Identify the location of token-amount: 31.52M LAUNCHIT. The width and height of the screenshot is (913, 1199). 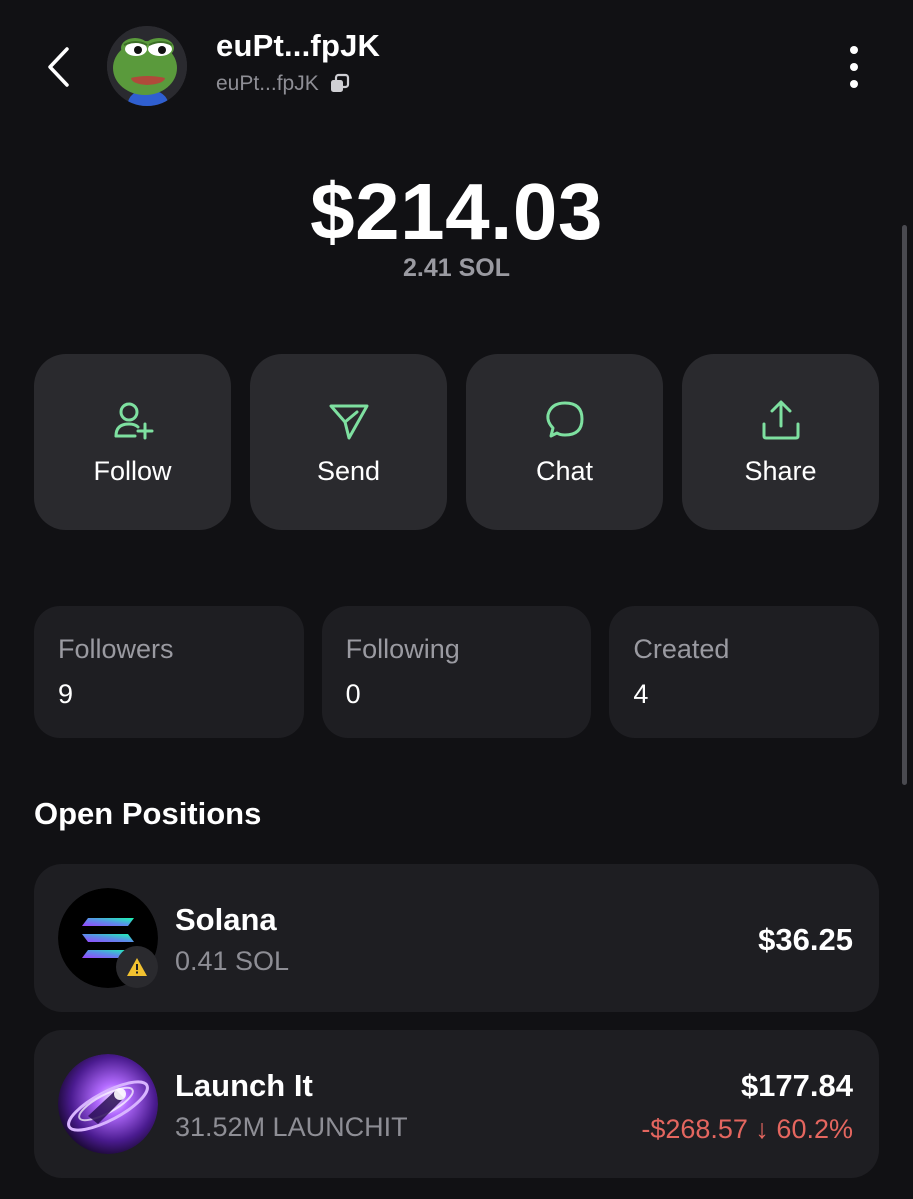
(291, 1127).